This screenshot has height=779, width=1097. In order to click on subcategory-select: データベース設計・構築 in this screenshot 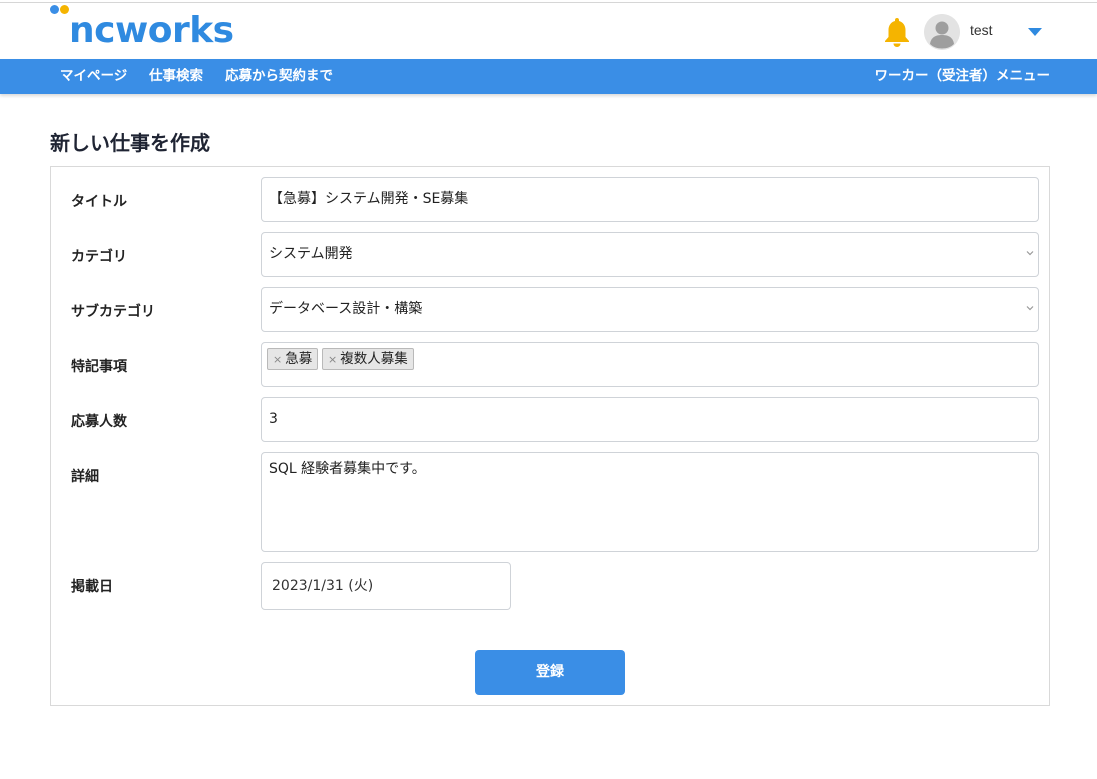, I will do `click(650, 309)`.